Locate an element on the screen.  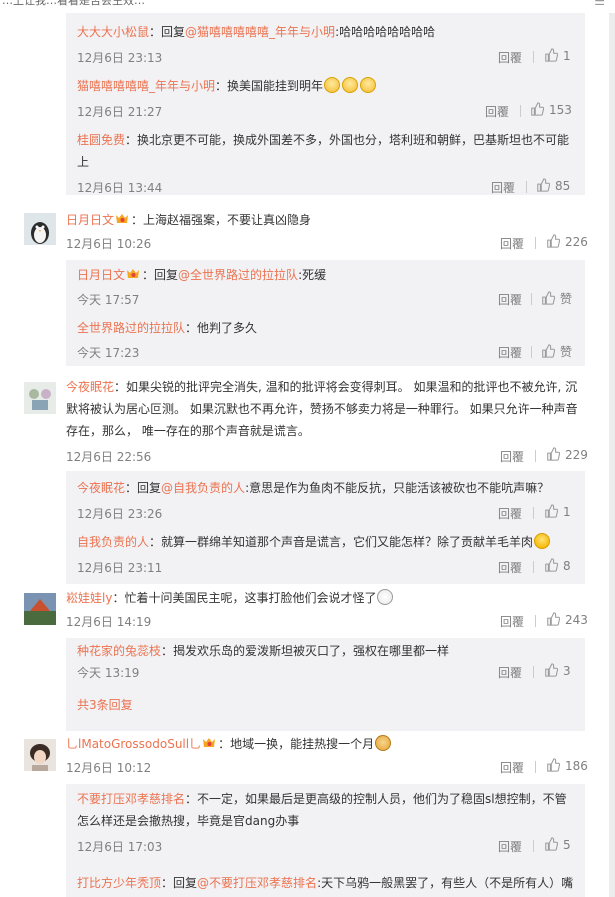
reply-text: 就算一群绵羊知道那个声音是谎言，它们又能怎样？除了贡献羊毛羊肉 is located at coordinates (347, 542).